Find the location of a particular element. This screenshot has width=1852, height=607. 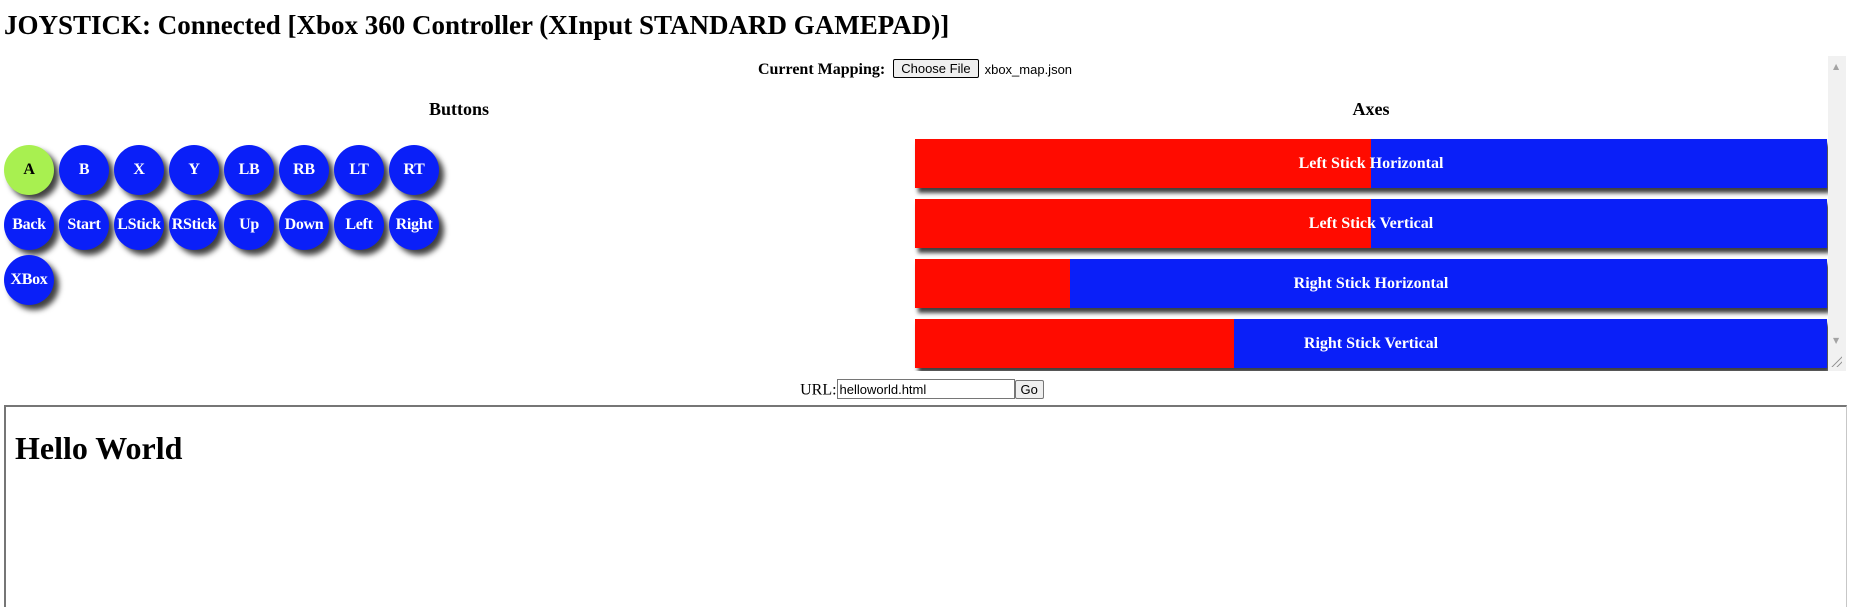

axis-bar: Left Stick Vertical is located at coordinates (1371, 223).